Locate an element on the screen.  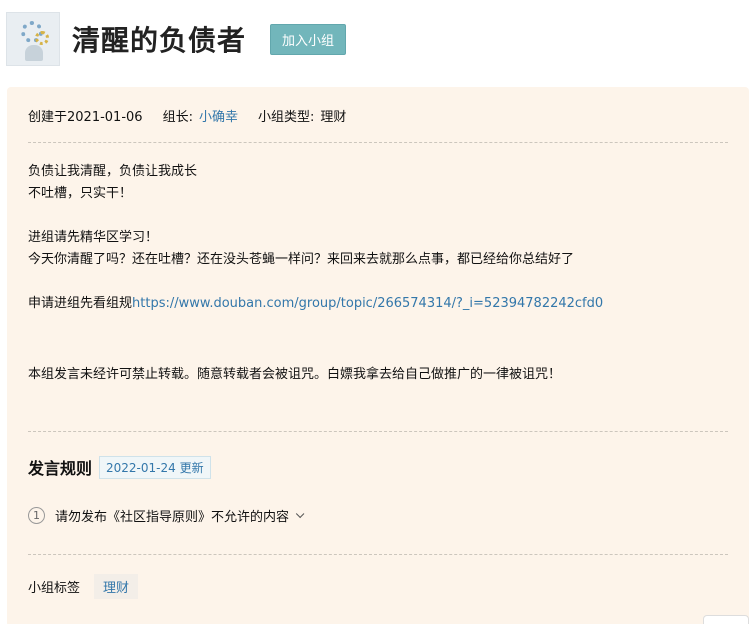
group-header: 清醒的负债者 加入小组 is located at coordinates (176, 39).